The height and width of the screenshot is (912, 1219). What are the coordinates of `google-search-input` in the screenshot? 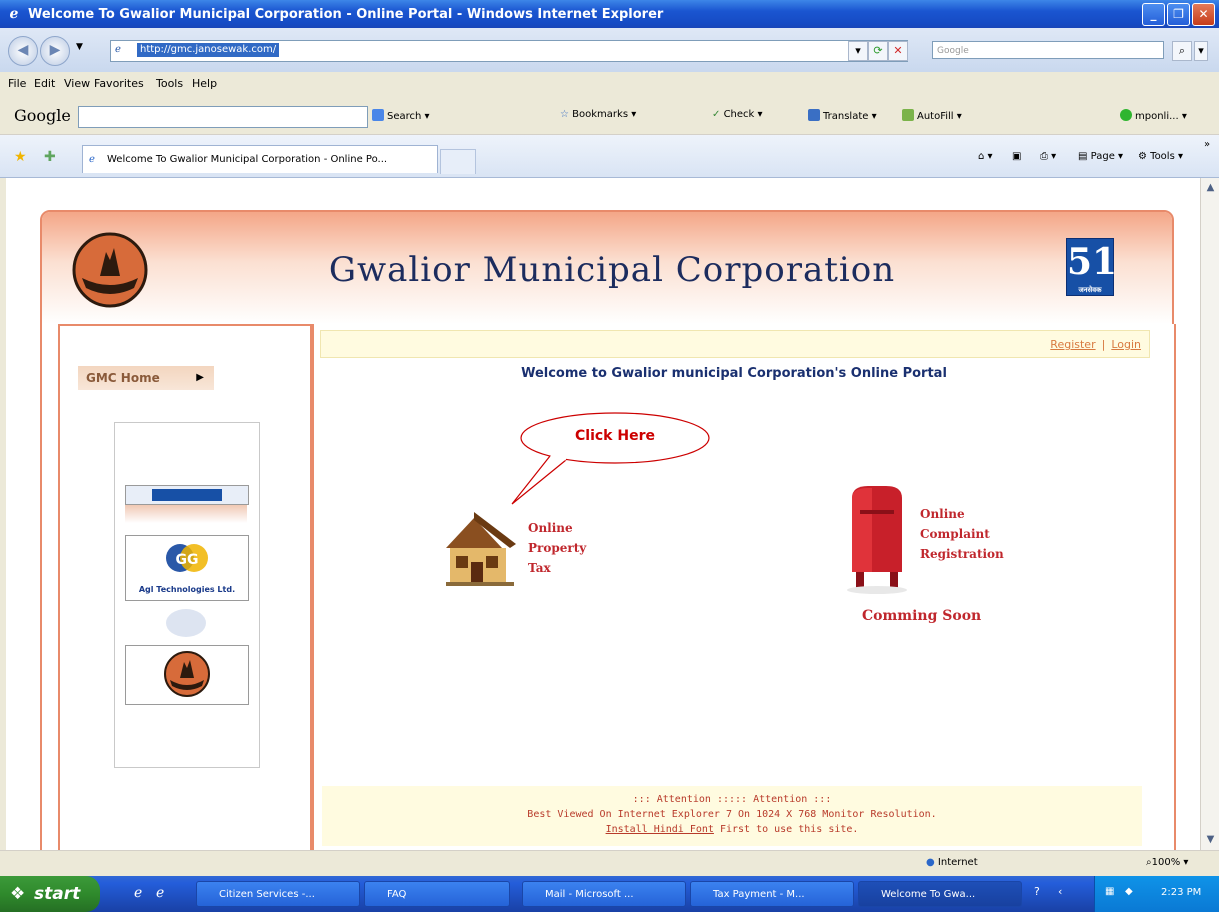 It's located at (223, 117).